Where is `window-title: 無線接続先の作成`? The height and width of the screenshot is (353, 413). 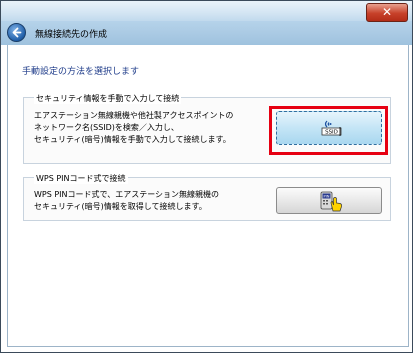
window-title: 無線接続先の作成 is located at coordinates (71, 35).